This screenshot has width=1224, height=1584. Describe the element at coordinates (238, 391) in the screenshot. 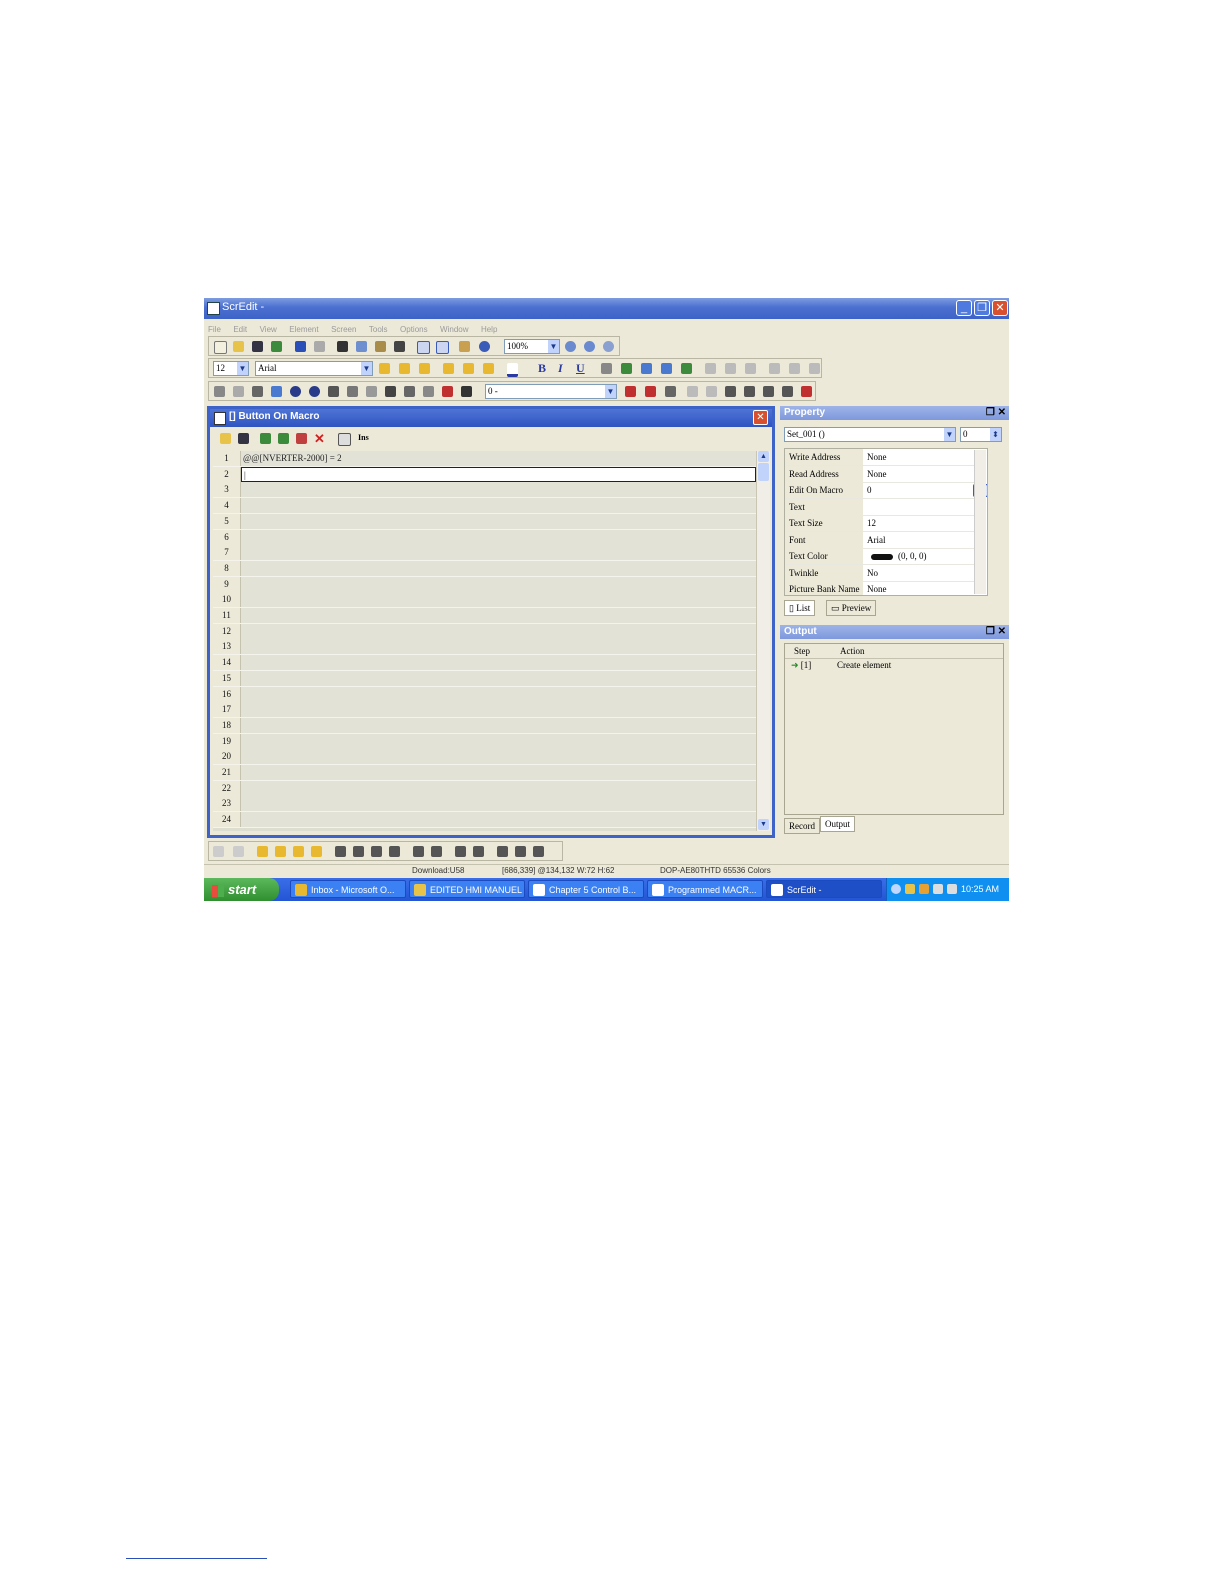

I see `meter-element-icon` at that location.